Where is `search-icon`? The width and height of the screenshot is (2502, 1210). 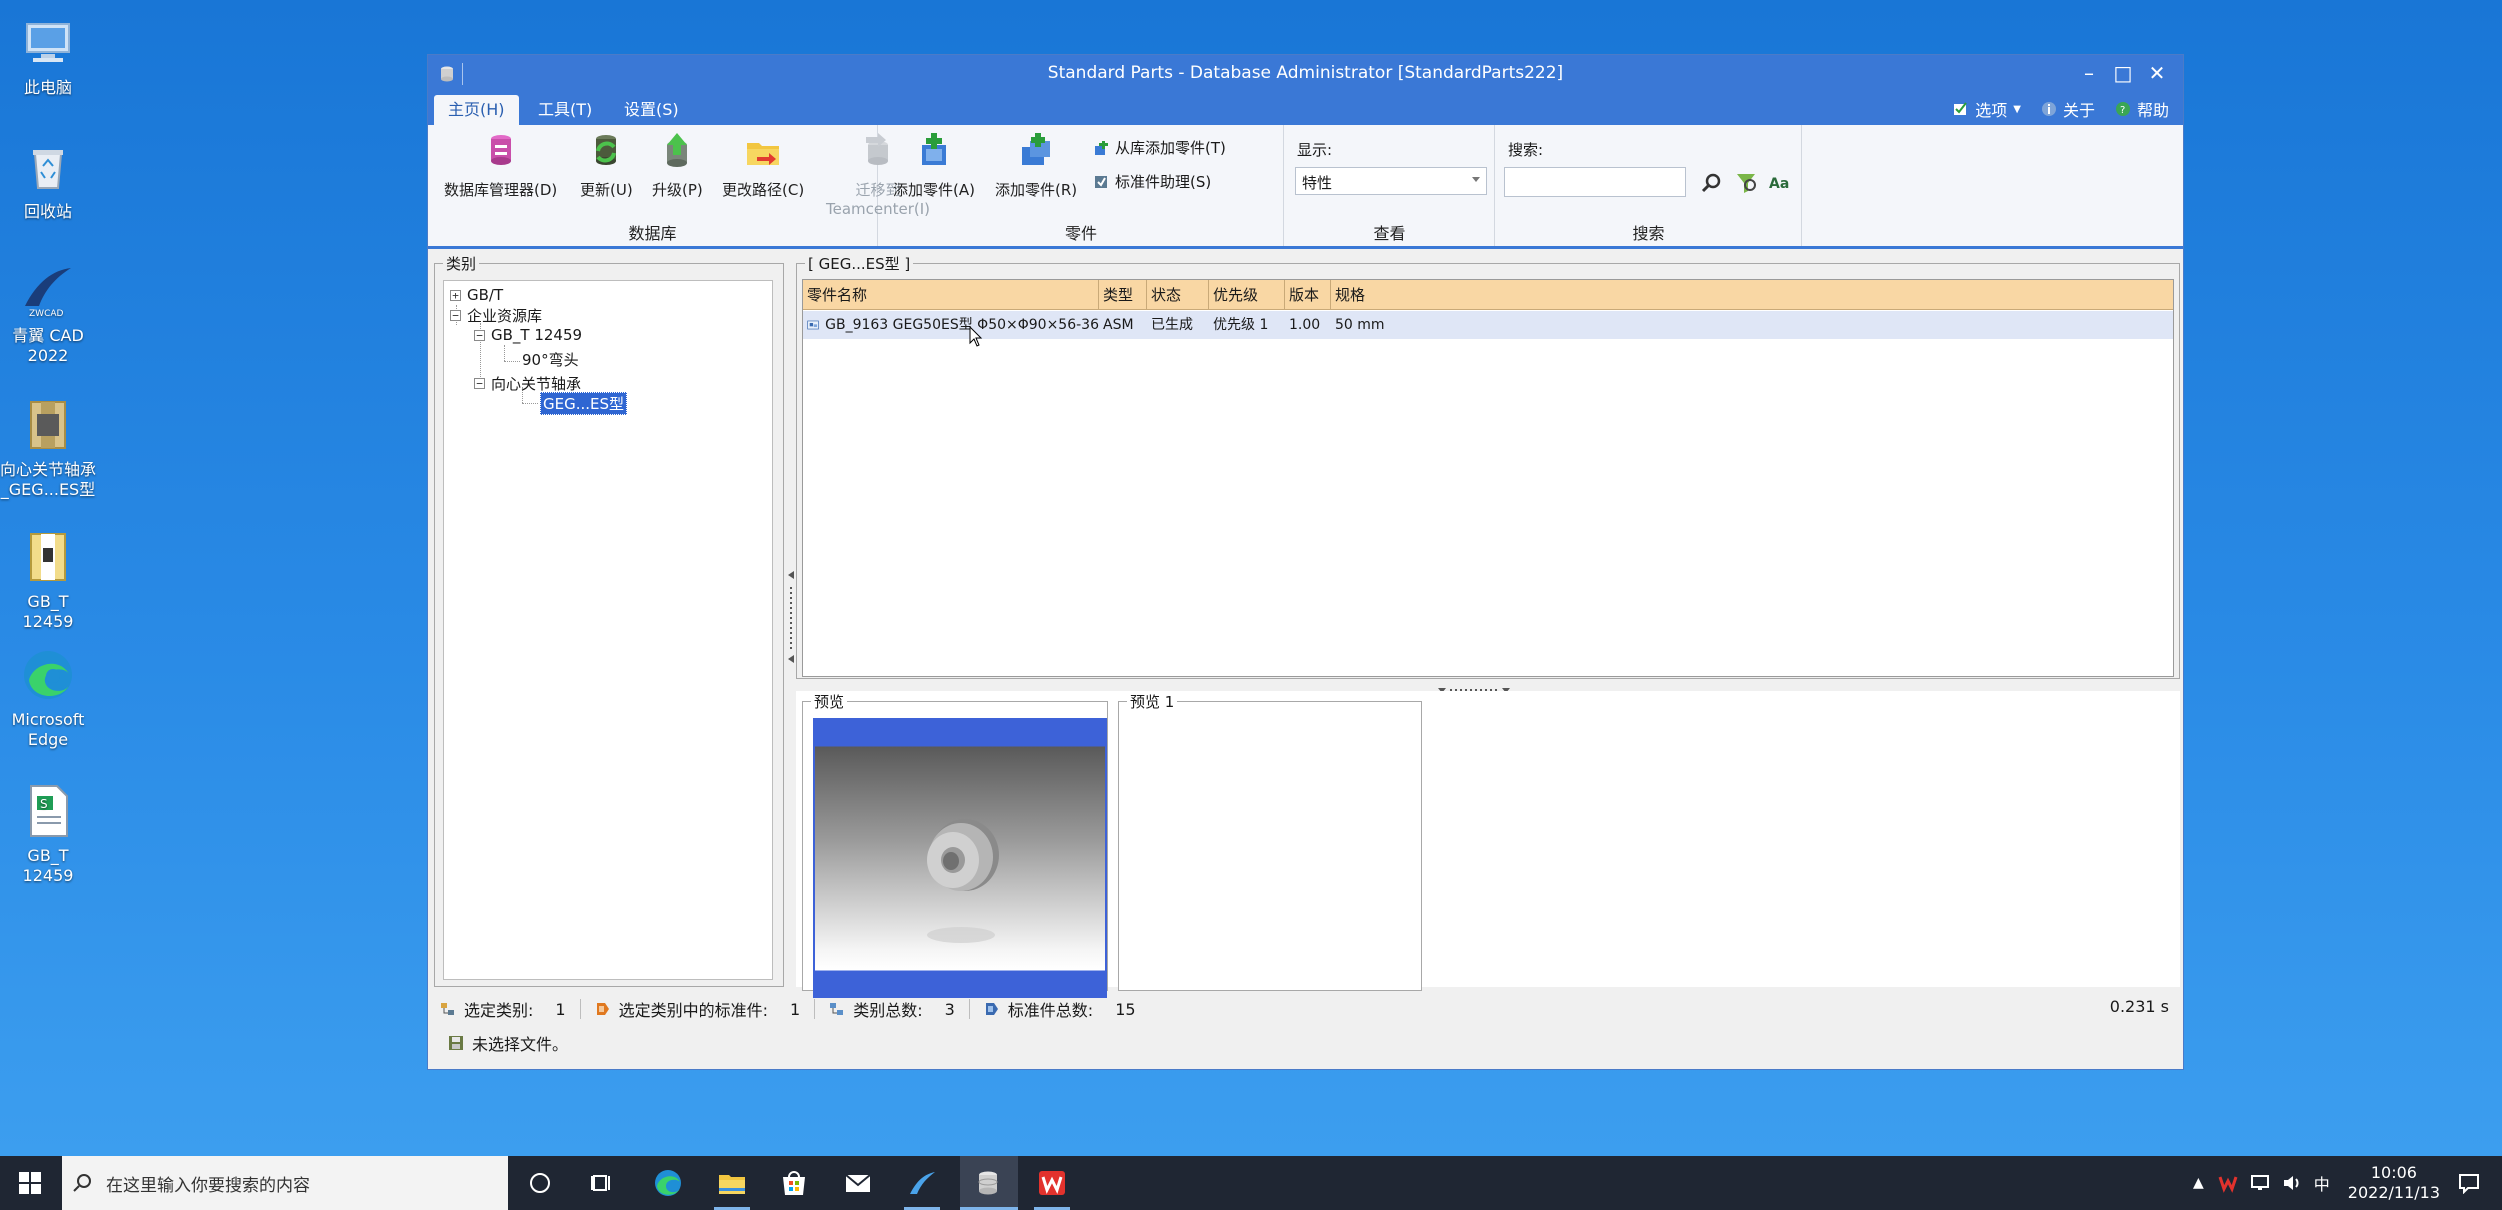 search-icon is located at coordinates (1712, 183).